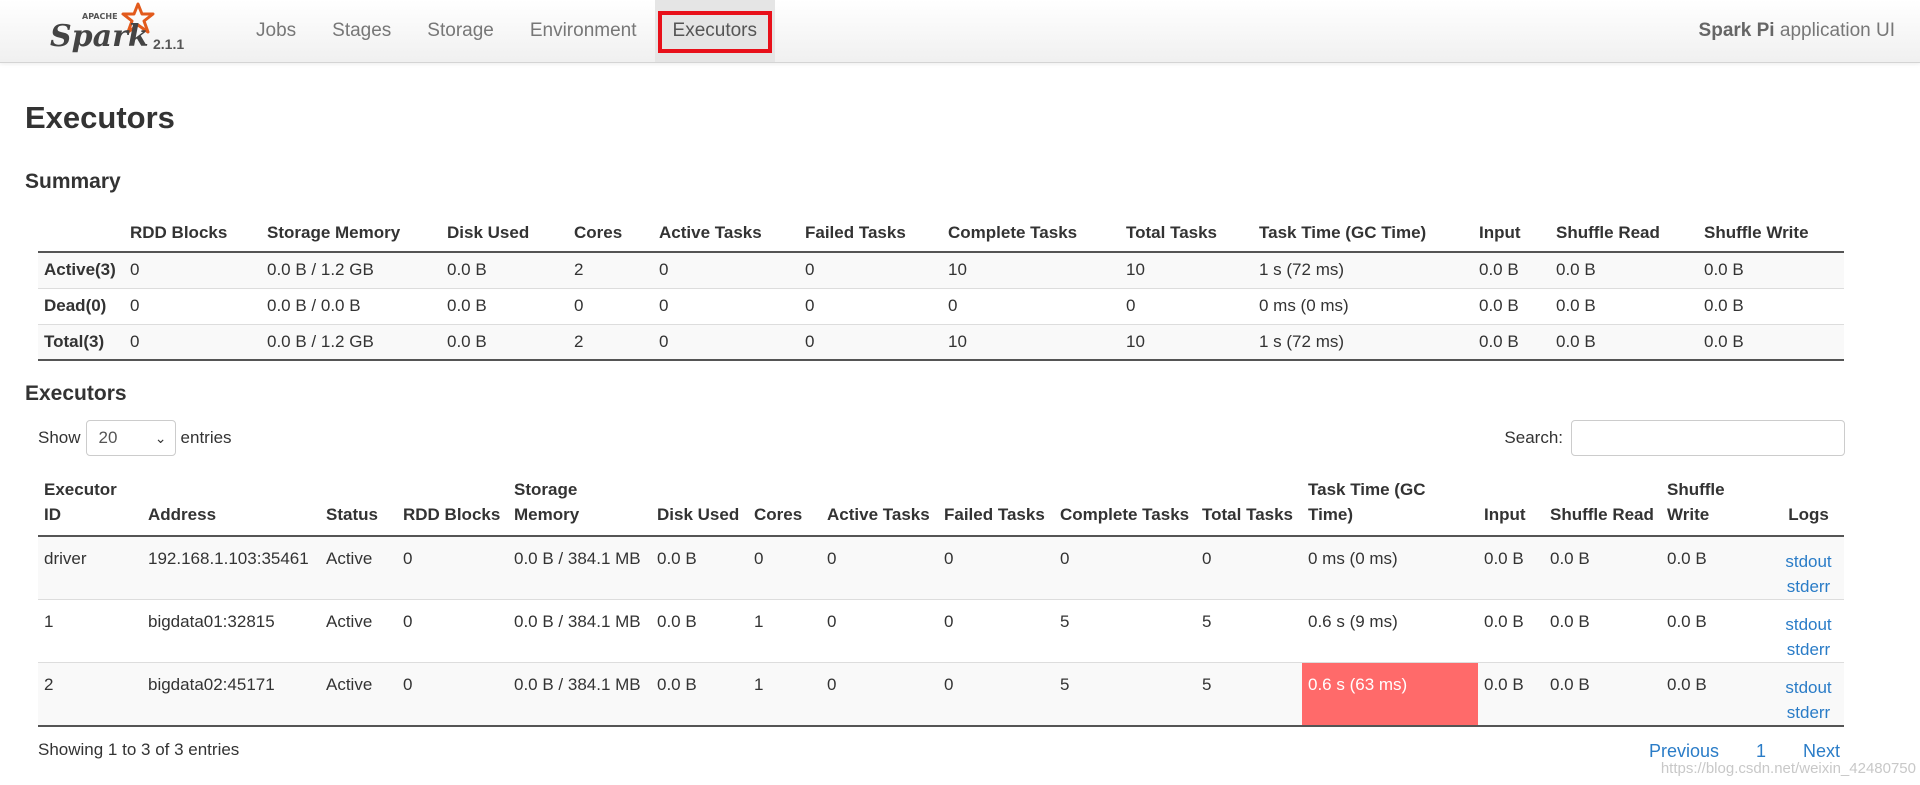  I want to click on executor-cell: 1, so click(759, 621).